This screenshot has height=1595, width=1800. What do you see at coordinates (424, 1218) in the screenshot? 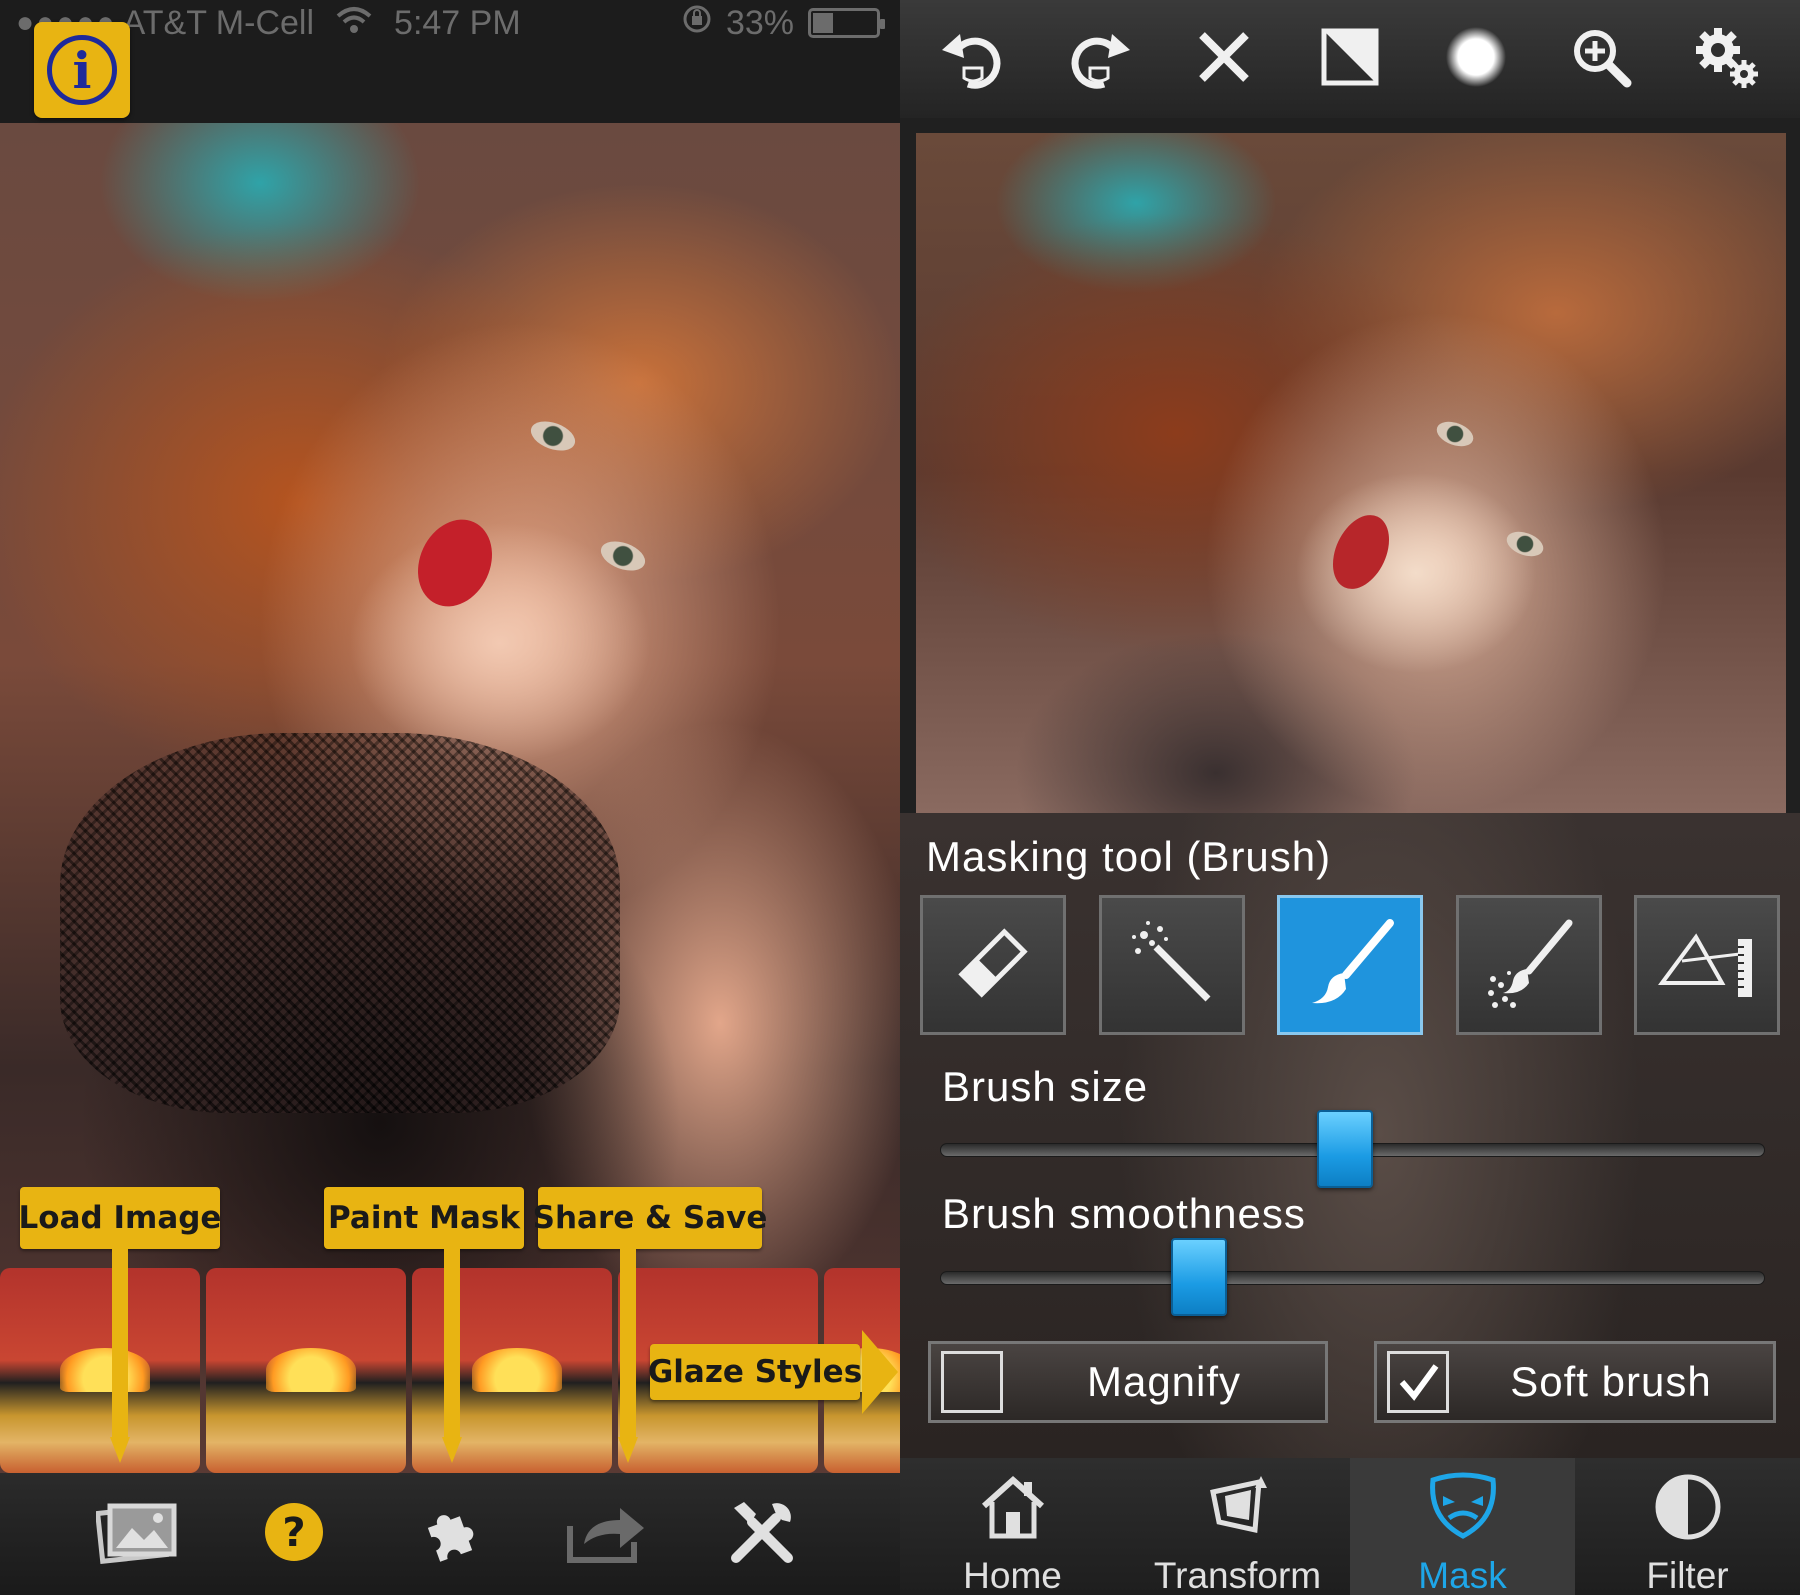
I see `guide-tag-paint-mask: Paint Mask` at bounding box center [424, 1218].